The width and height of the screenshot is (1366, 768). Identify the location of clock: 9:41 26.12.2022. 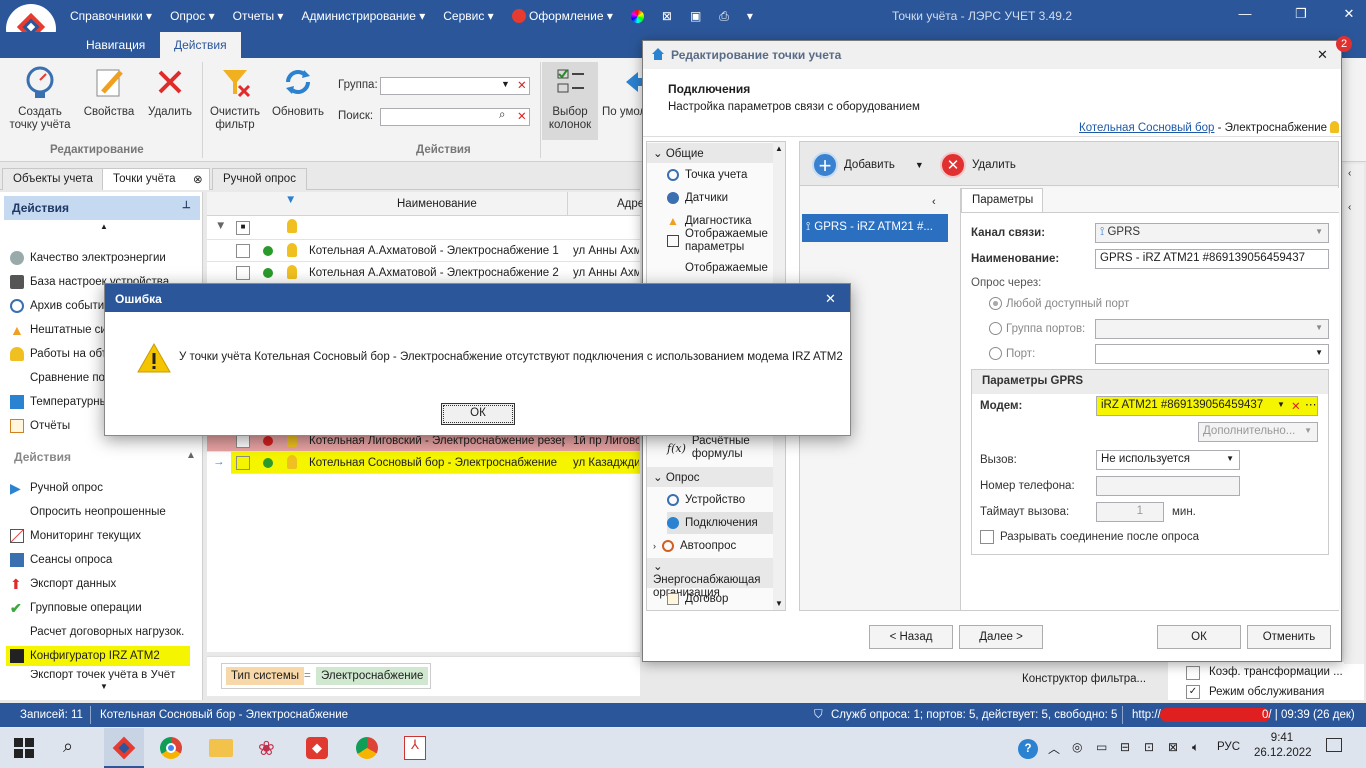
(1283, 745).